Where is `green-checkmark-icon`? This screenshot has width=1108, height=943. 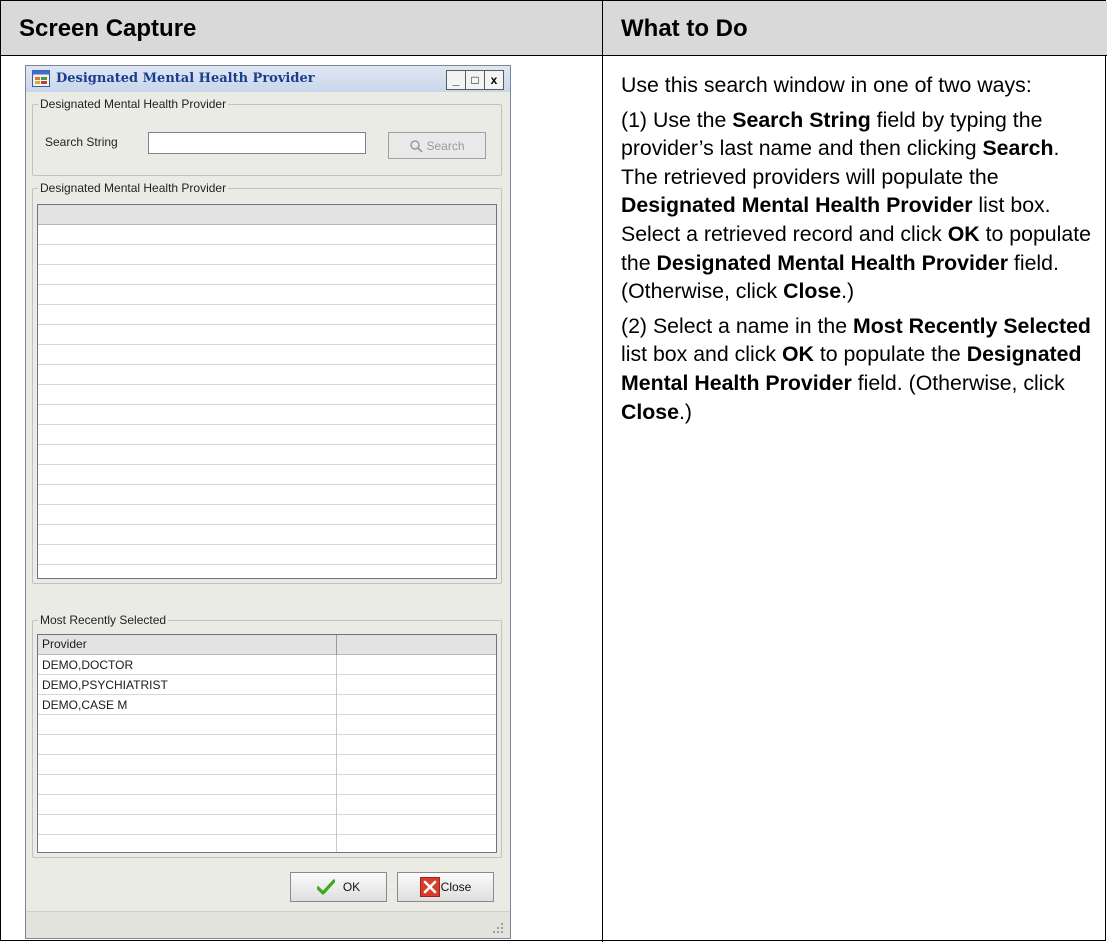 green-checkmark-icon is located at coordinates (325, 887).